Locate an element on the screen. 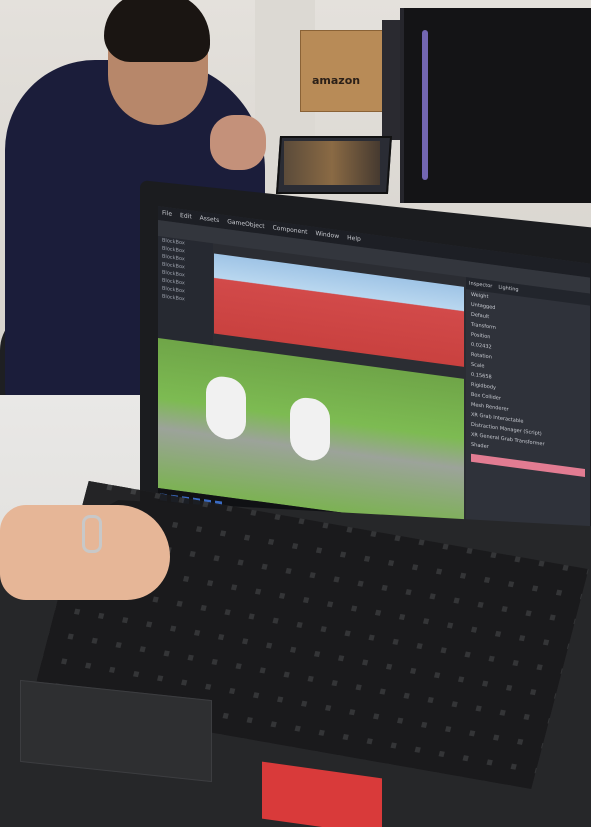  tab-inspector: Inspector is located at coordinates (480, 284).